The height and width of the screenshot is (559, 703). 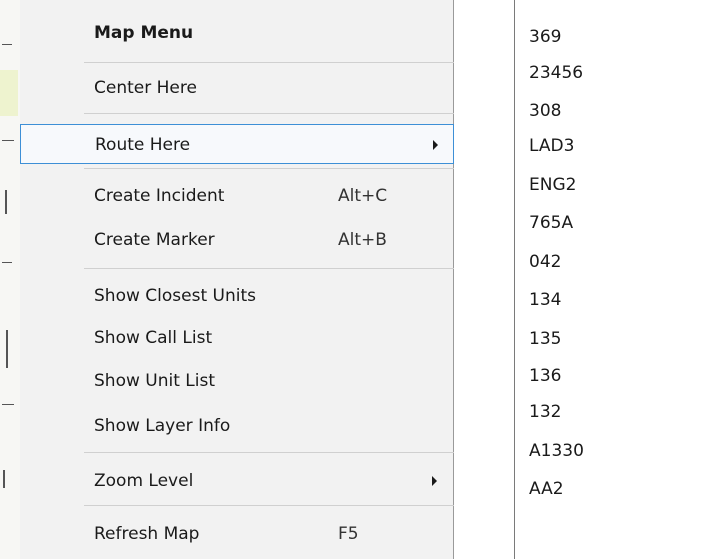 What do you see at coordinates (348, 534) in the screenshot?
I see `menu-item-shortcut: F5` at bounding box center [348, 534].